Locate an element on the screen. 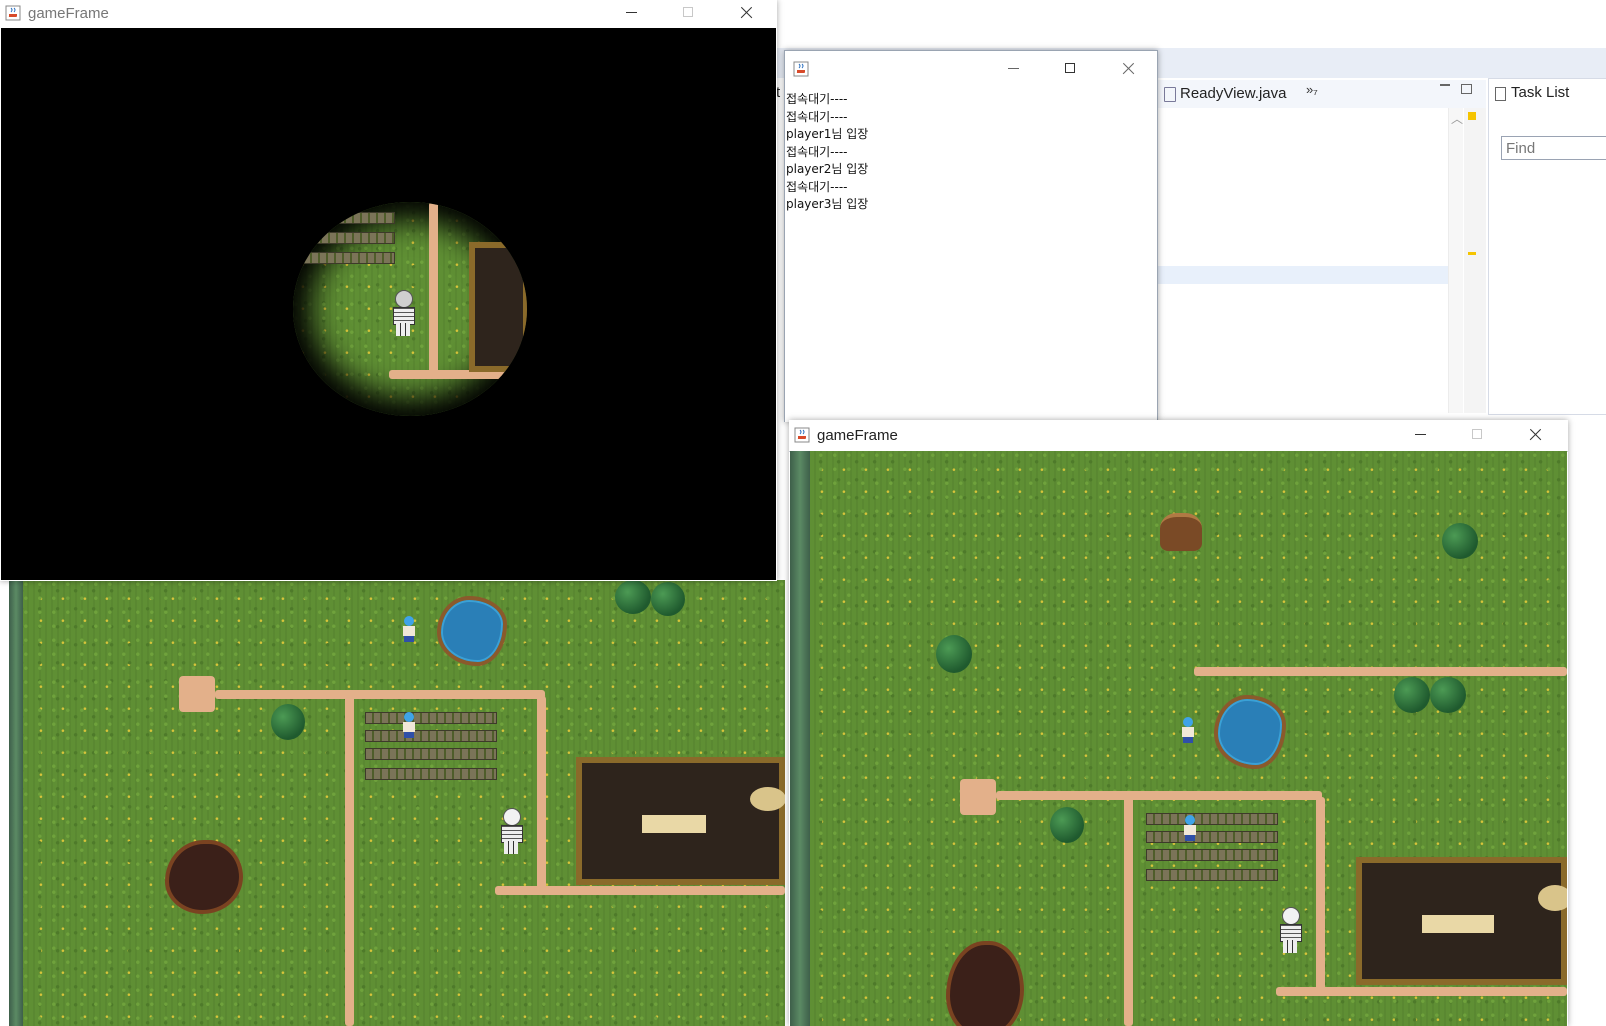 The height and width of the screenshot is (1026, 1606). current-line-highlight is located at coordinates (1303, 275).